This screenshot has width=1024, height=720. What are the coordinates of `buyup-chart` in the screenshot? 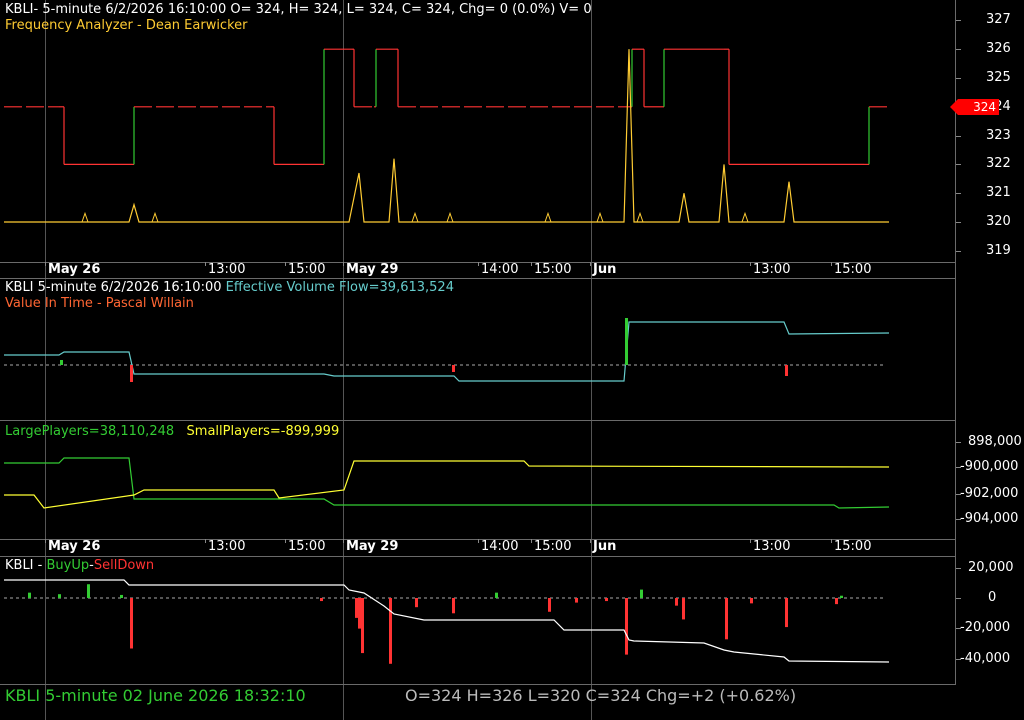 It's located at (447, 621).